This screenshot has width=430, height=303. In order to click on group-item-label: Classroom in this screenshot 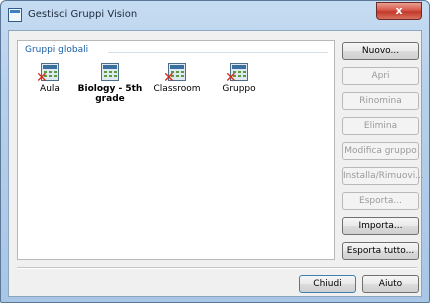, I will do `click(177, 89)`.